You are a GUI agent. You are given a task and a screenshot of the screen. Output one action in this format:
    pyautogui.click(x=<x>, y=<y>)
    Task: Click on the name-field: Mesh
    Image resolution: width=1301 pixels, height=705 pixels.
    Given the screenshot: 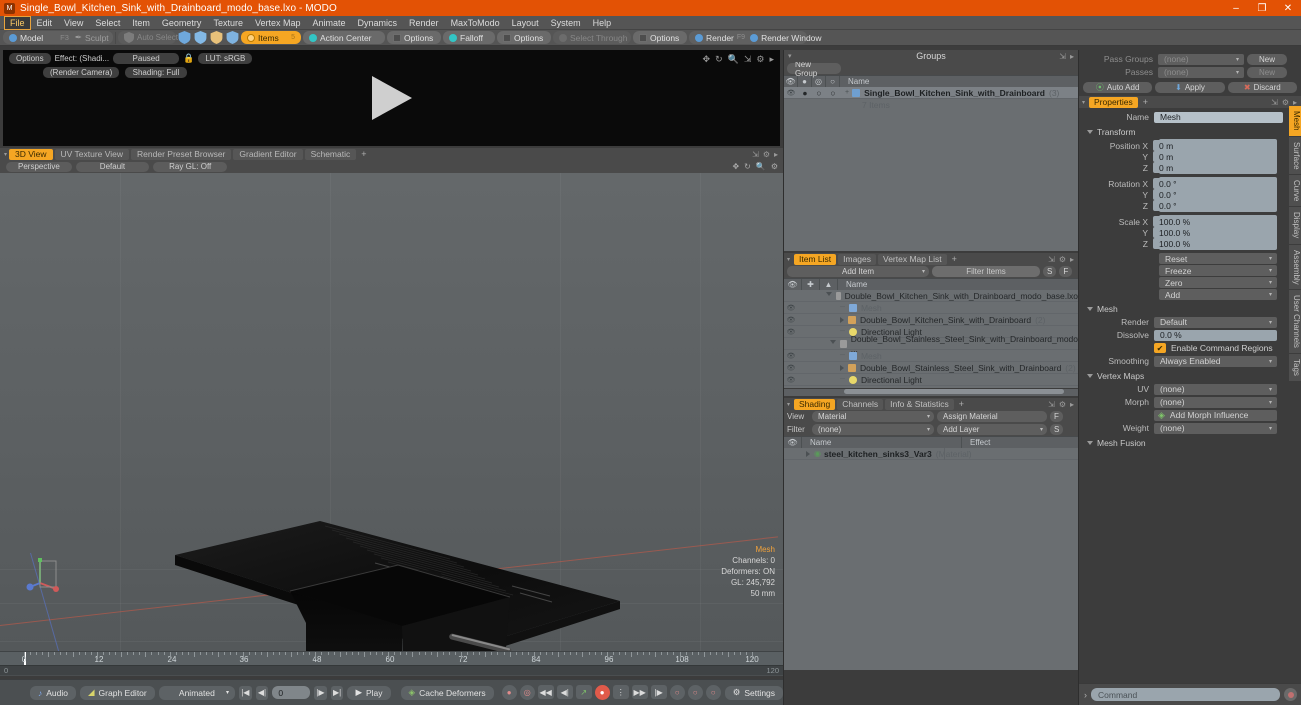 What is the action you would take?
    pyautogui.click(x=1218, y=117)
    